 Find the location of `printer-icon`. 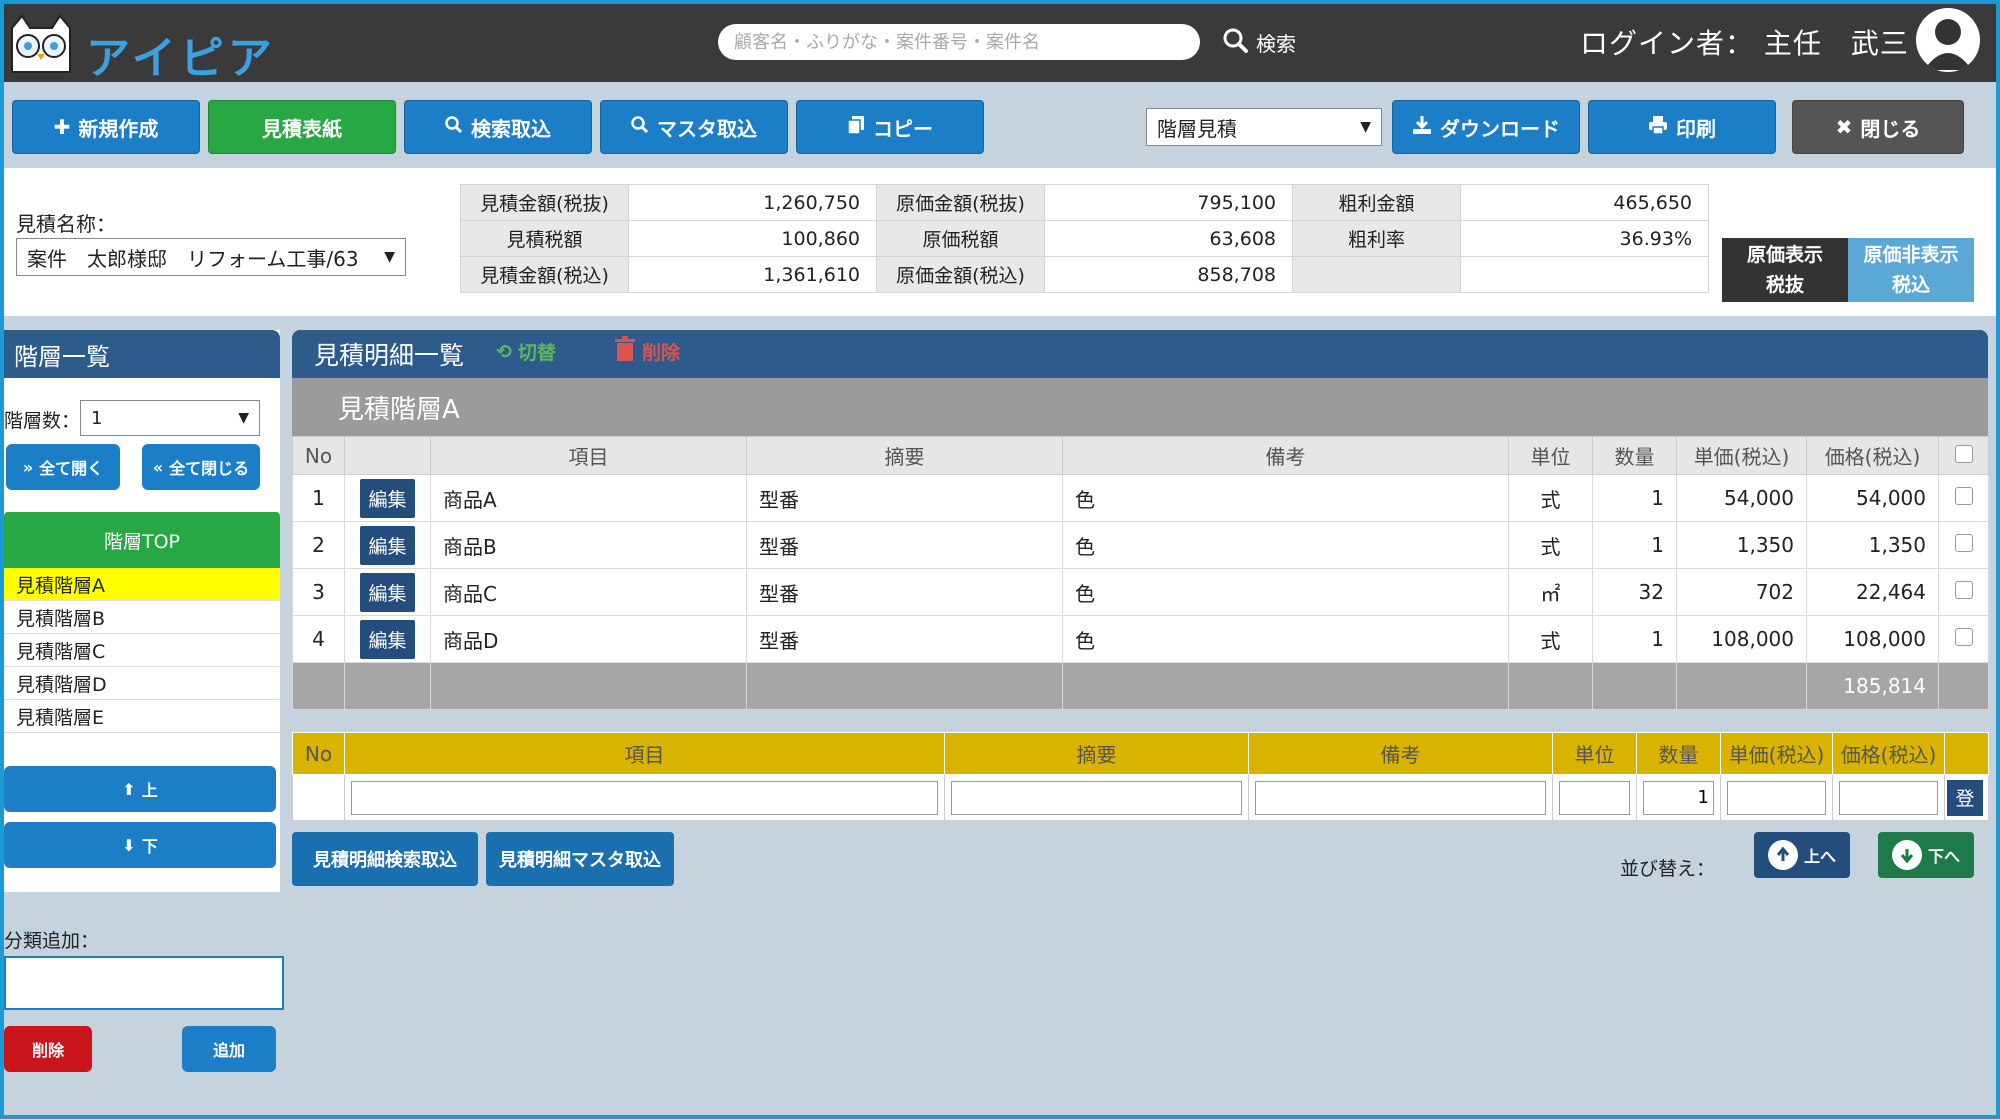

printer-icon is located at coordinates (1658, 127).